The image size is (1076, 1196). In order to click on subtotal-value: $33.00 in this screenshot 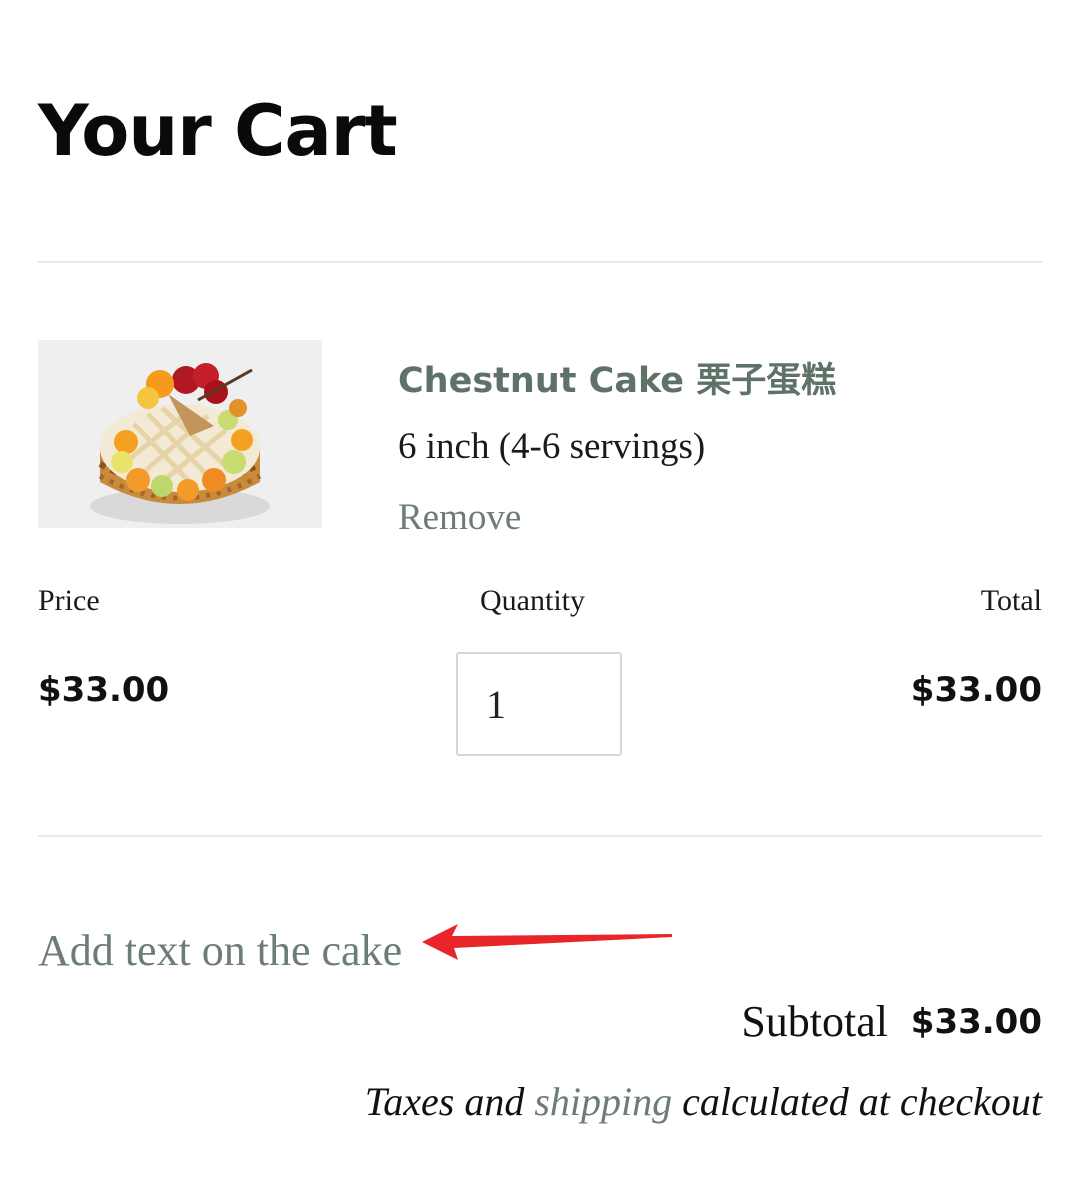, I will do `click(976, 1022)`.